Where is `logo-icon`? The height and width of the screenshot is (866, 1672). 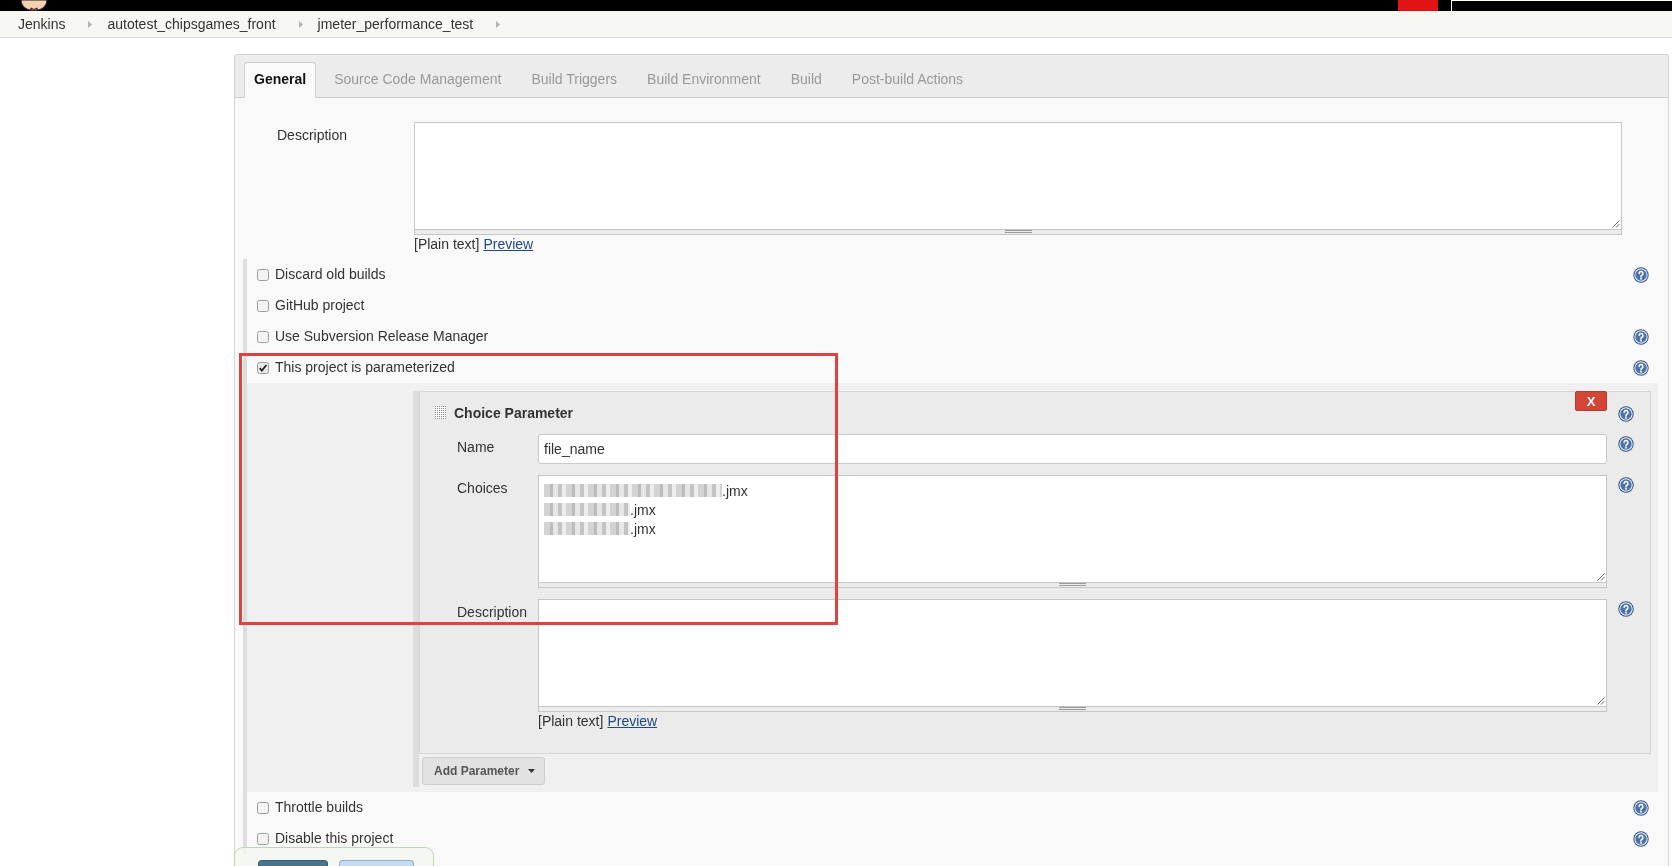
logo-icon is located at coordinates (34, 5).